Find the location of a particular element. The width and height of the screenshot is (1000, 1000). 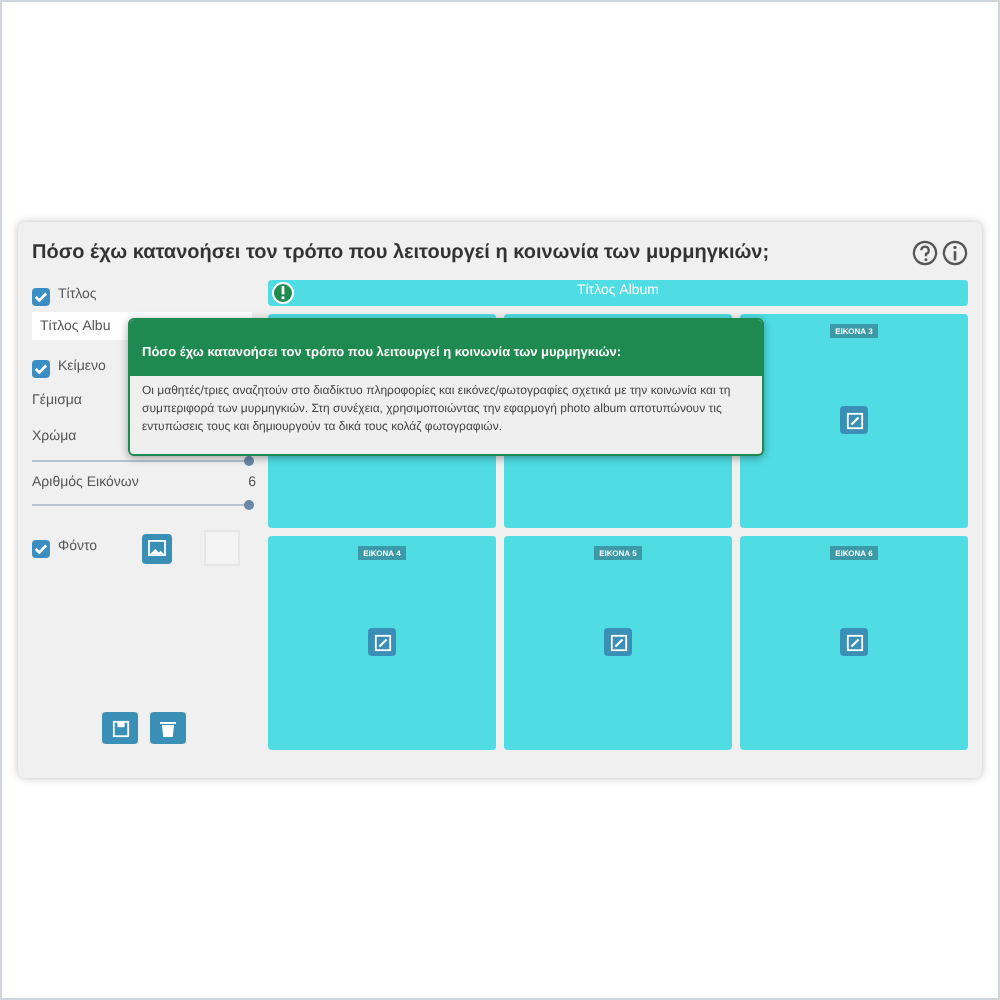

save-button is located at coordinates (120, 728).